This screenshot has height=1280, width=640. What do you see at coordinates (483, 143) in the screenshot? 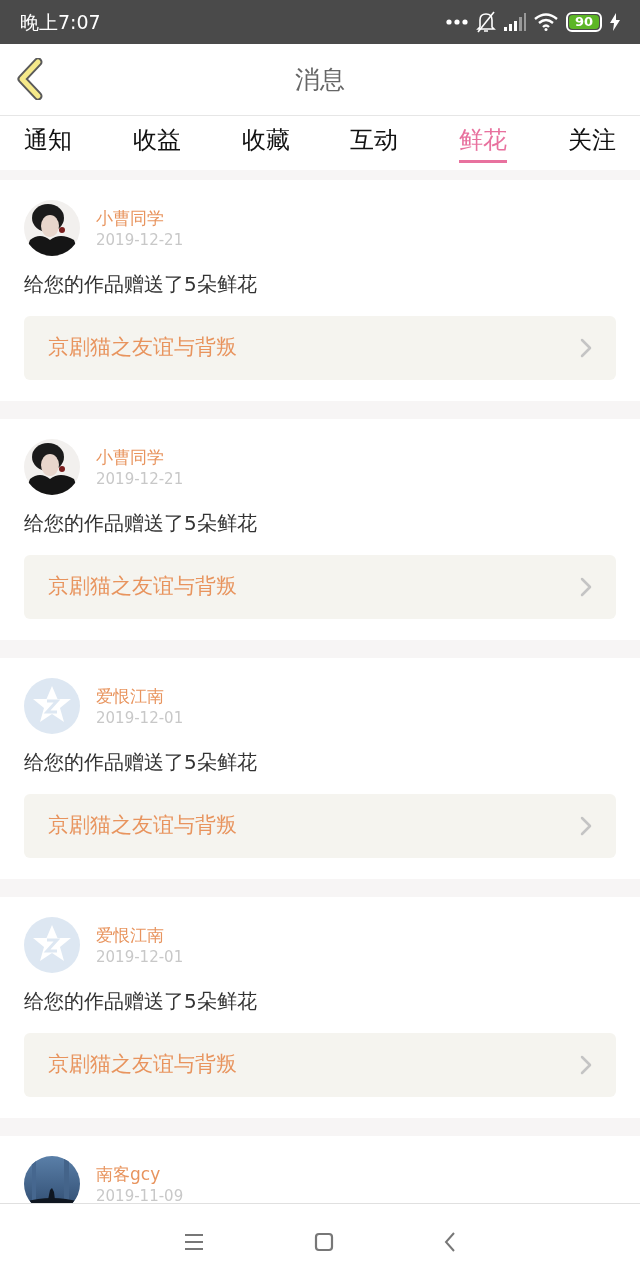
I see `tab: 鲜花` at bounding box center [483, 143].